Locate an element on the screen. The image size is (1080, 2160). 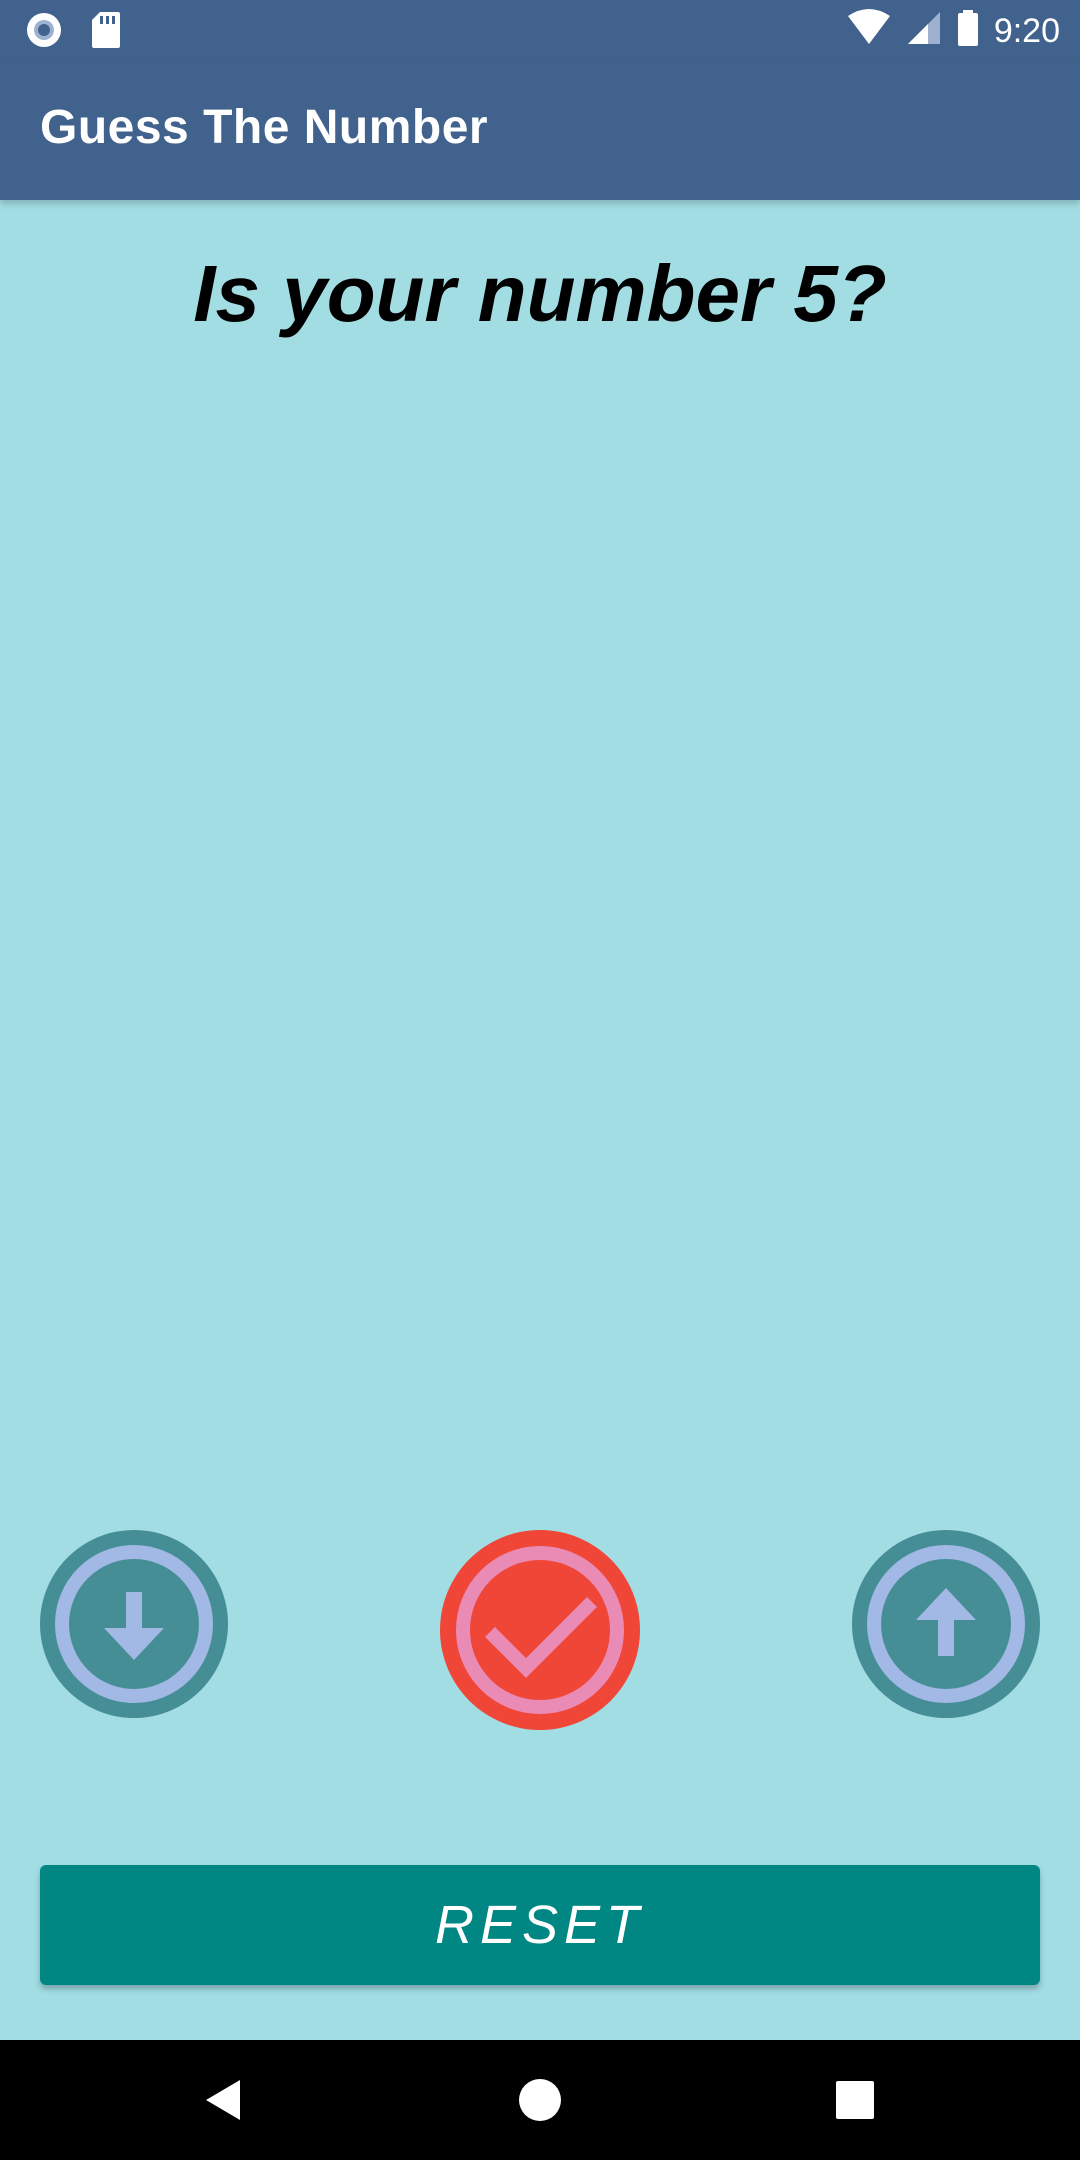
correct-button is located at coordinates (540, 1630).